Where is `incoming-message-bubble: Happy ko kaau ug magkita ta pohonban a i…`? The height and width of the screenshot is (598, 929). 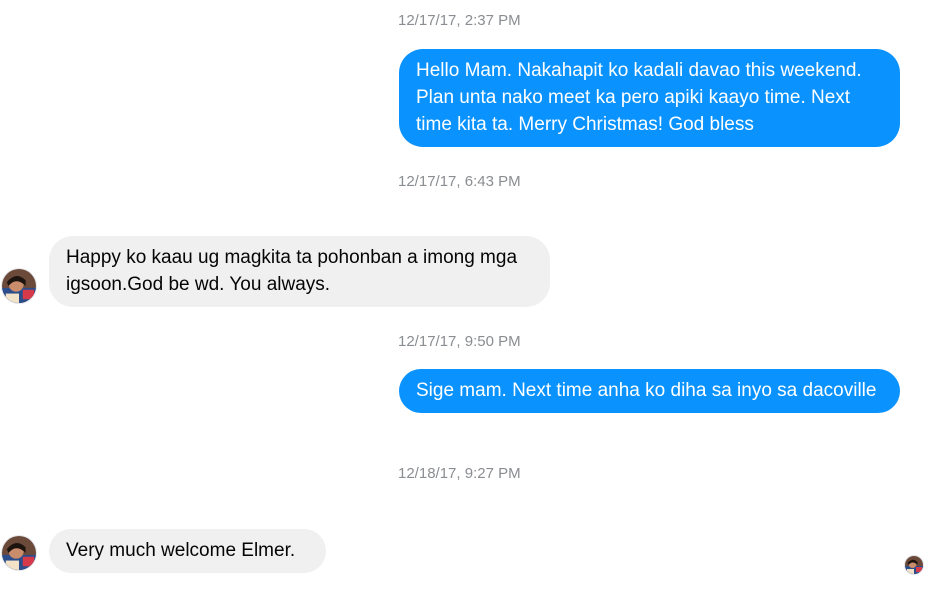
incoming-message-bubble: Happy ko kaau ug magkita ta pohonban a i… is located at coordinates (299, 271).